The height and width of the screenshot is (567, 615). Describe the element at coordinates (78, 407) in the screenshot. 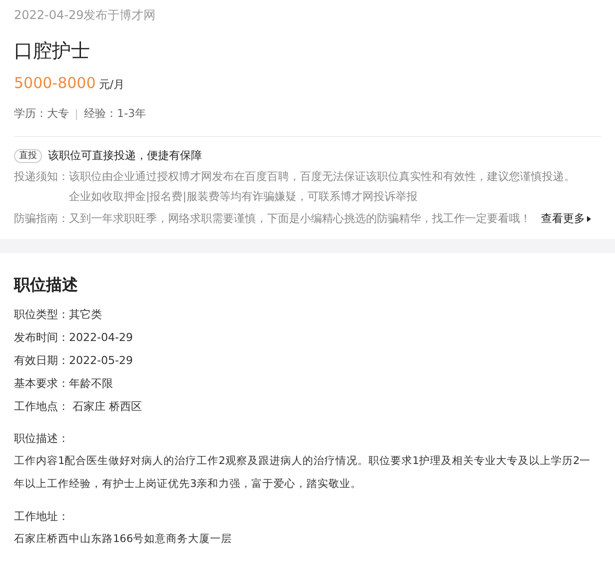

I see `job-detail: 工作地点： 石家庄 桥西区` at that location.